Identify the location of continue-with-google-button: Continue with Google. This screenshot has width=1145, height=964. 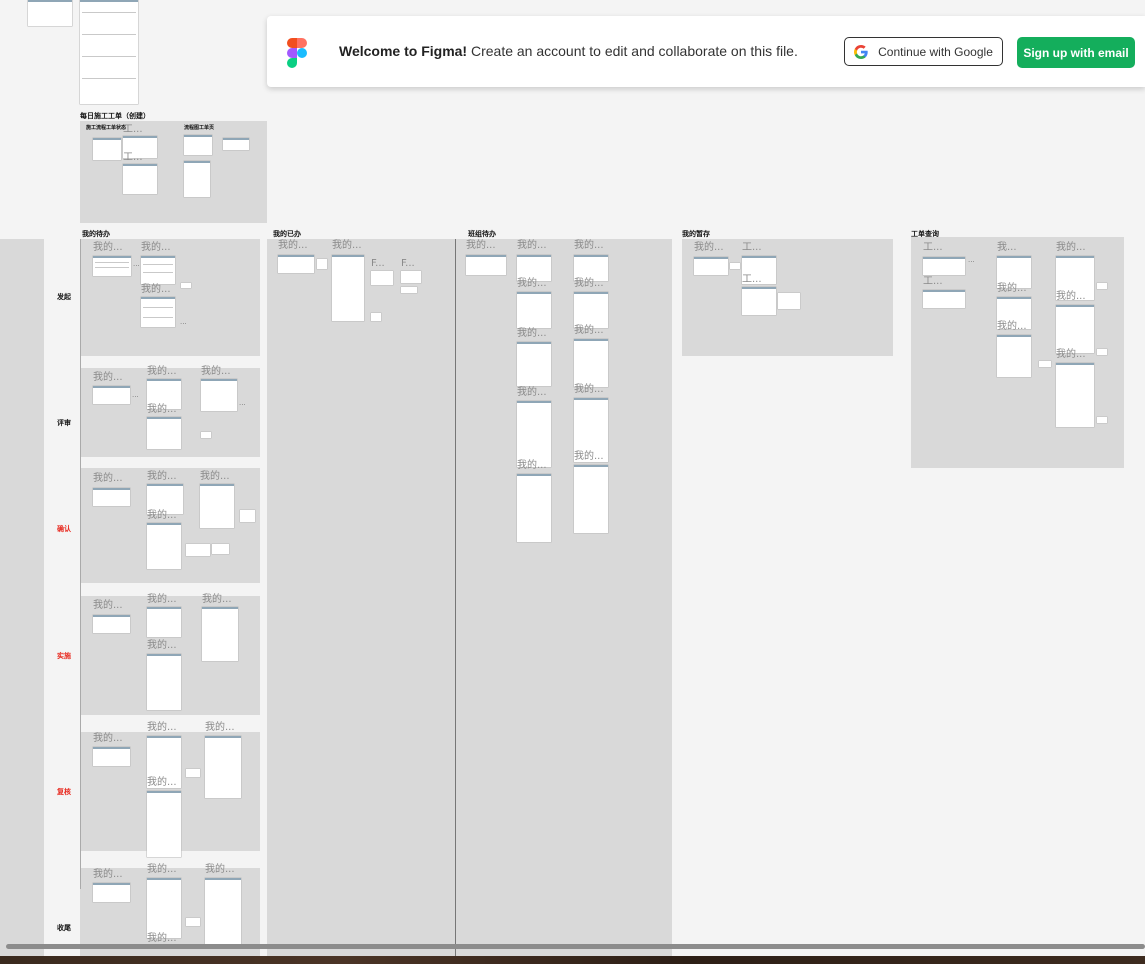
(923, 51).